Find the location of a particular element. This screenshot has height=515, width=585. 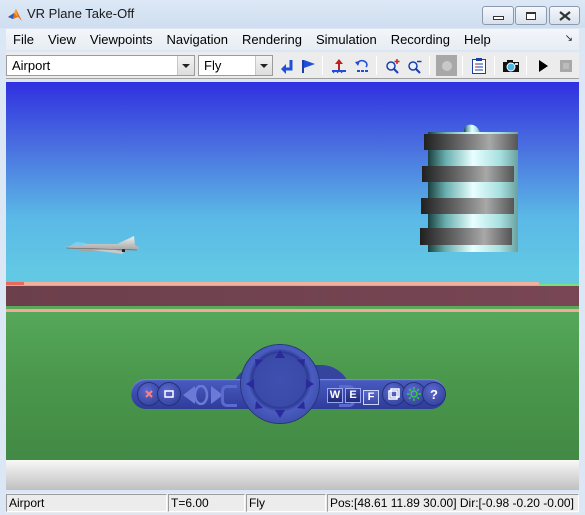

navigation-select-value: Fly is located at coordinates (213, 65).